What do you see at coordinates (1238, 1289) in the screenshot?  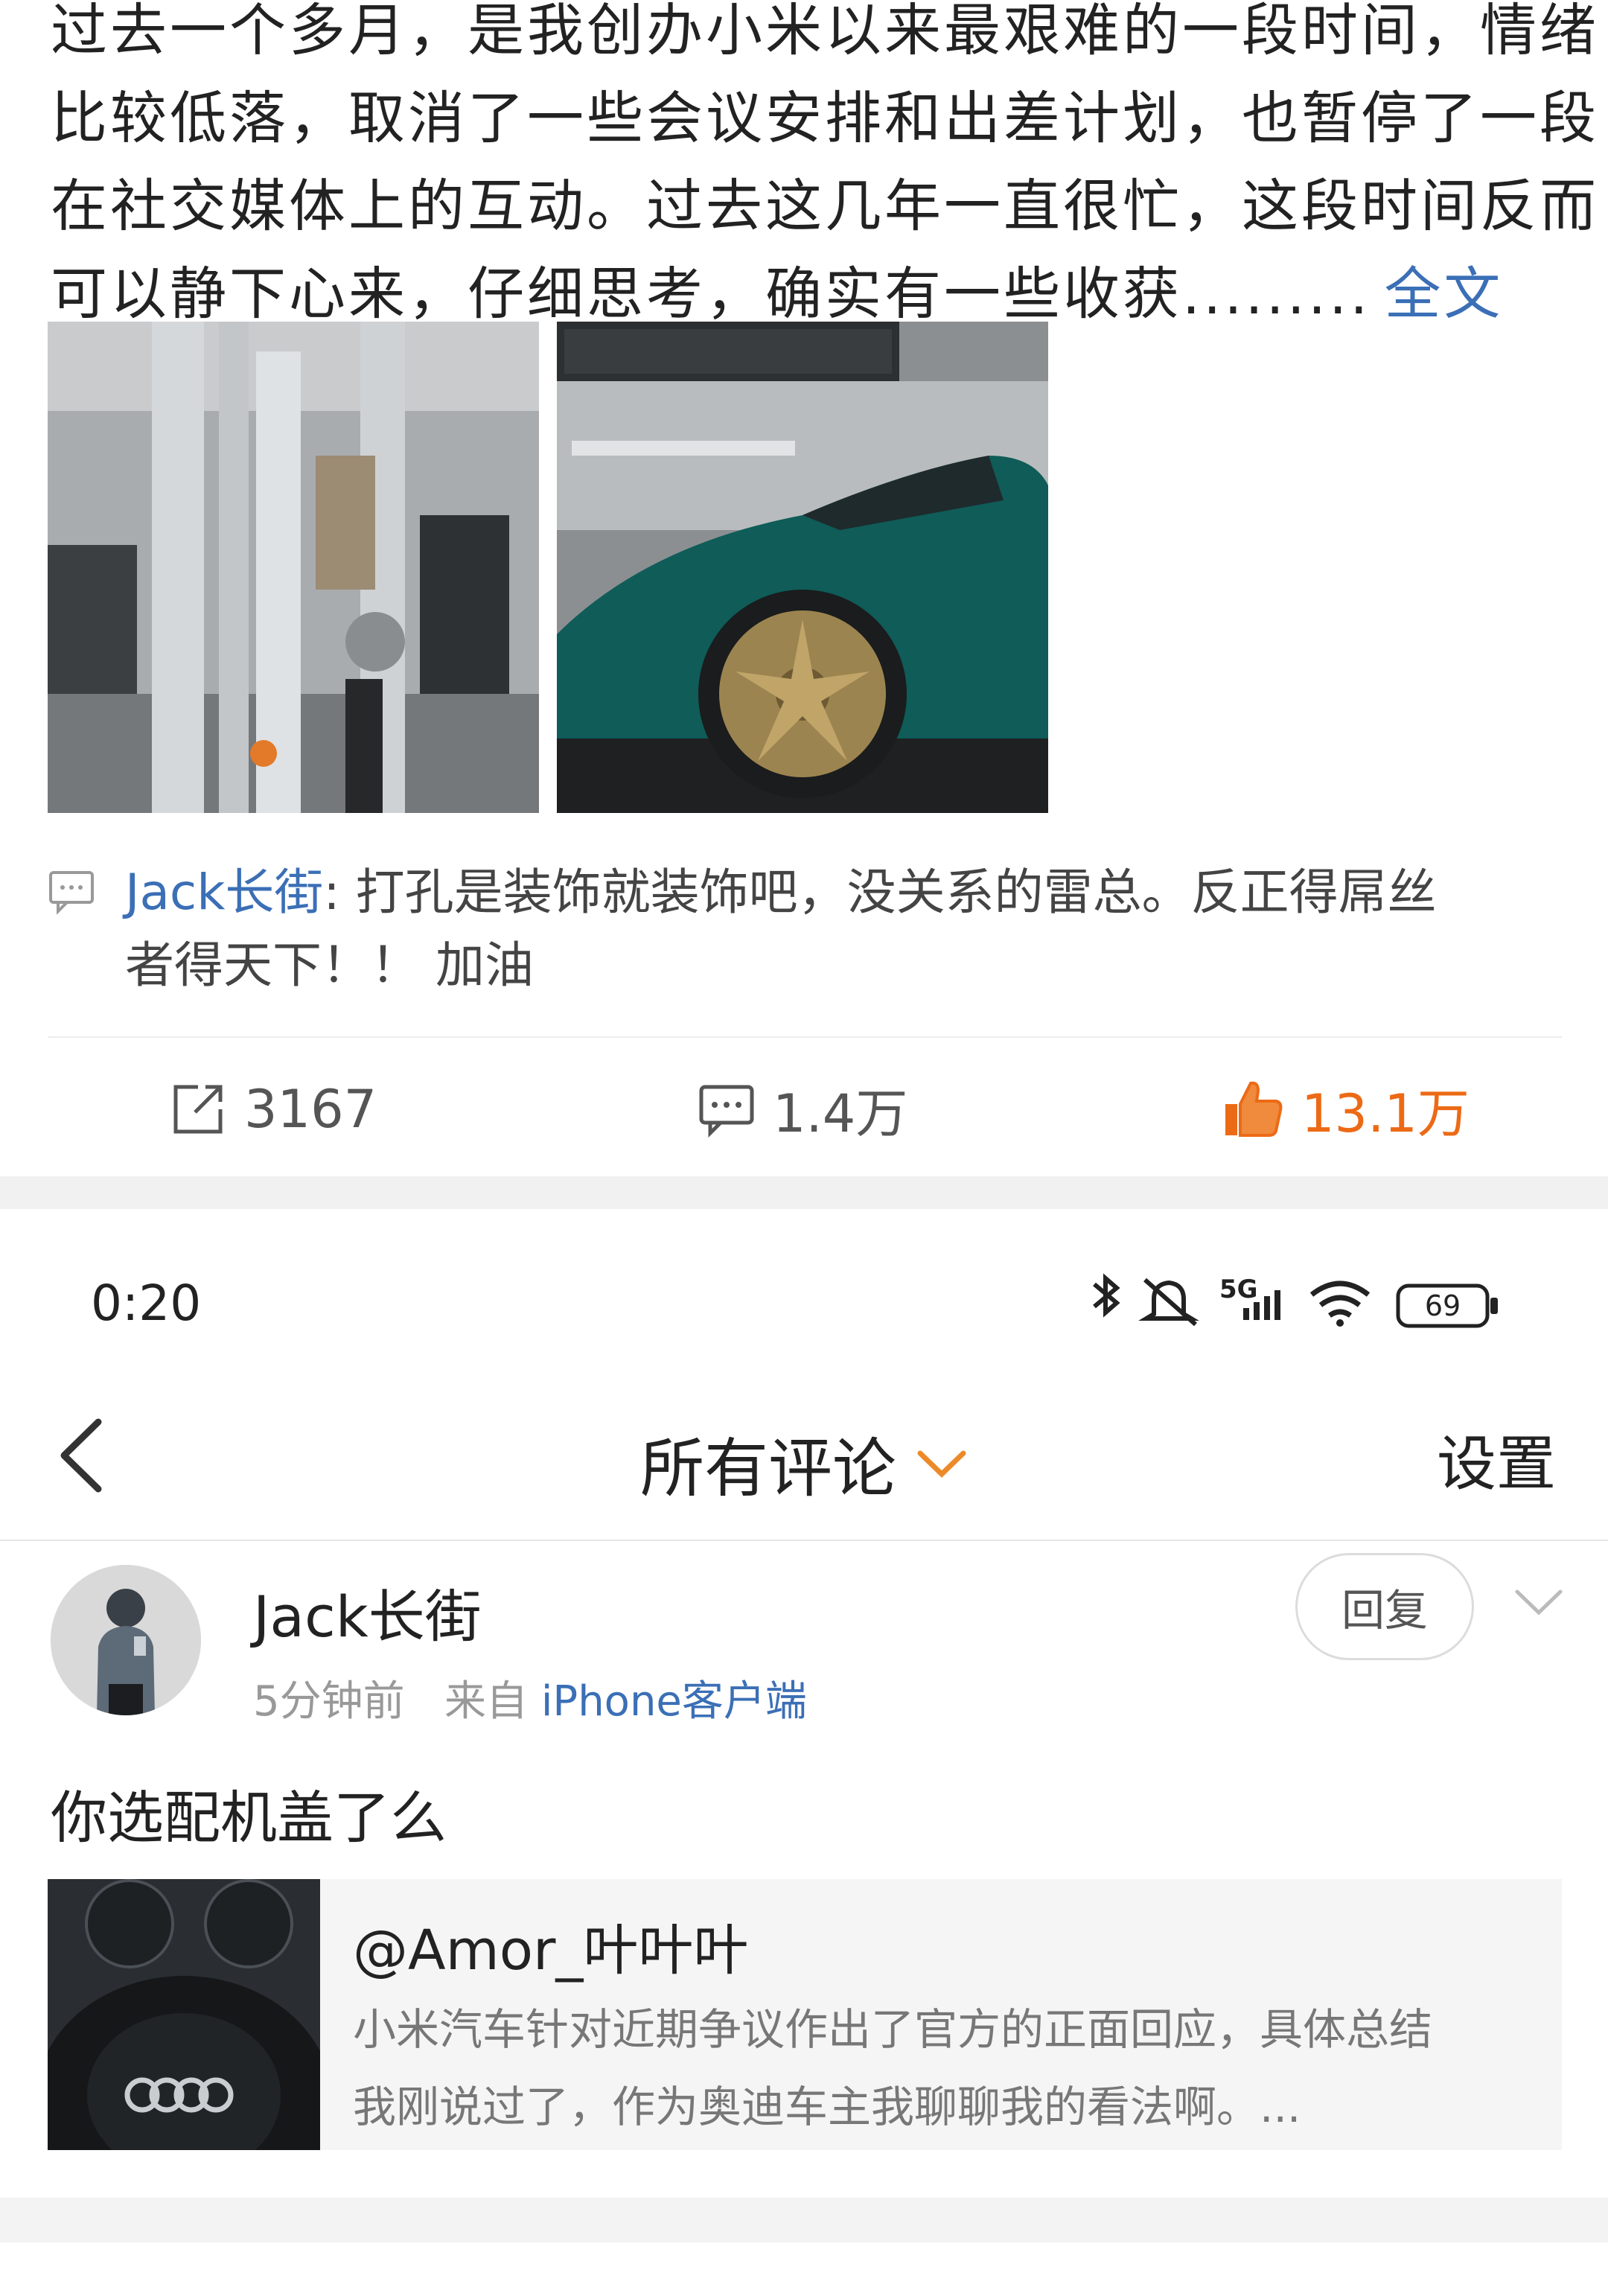 I see `network-type: 5G` at bounding box center [1238, 1289].